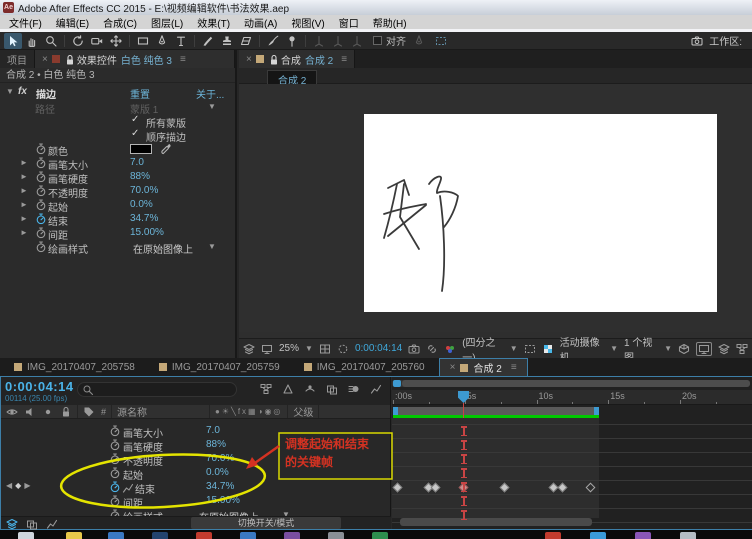 This screenshot has width=752, height=539. What do you see at coordinates (135, 119) in the screenshot?
I see `checkbox-checked-icon: ✓` at bounding box center [135, 119].